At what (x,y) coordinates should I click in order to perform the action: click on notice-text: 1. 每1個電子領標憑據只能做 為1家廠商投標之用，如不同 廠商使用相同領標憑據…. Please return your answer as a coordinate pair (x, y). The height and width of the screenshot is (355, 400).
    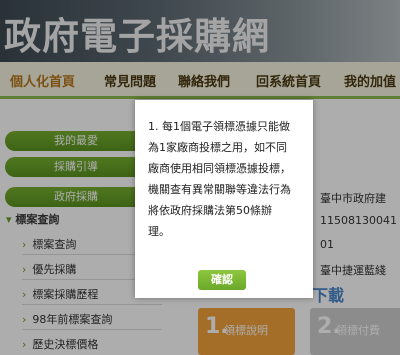
    Looking at the image, I should click on (227, 179).